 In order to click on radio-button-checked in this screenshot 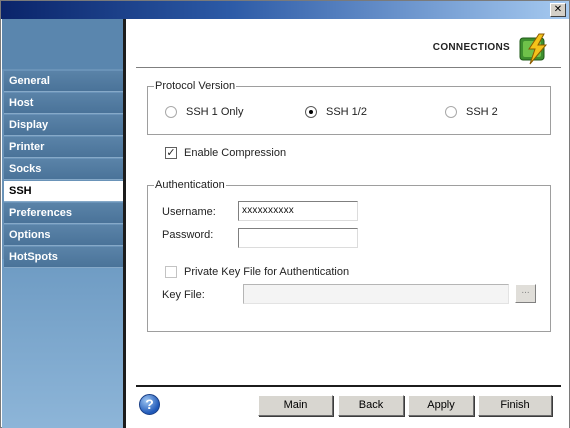, I will do `click(311, 112)`.